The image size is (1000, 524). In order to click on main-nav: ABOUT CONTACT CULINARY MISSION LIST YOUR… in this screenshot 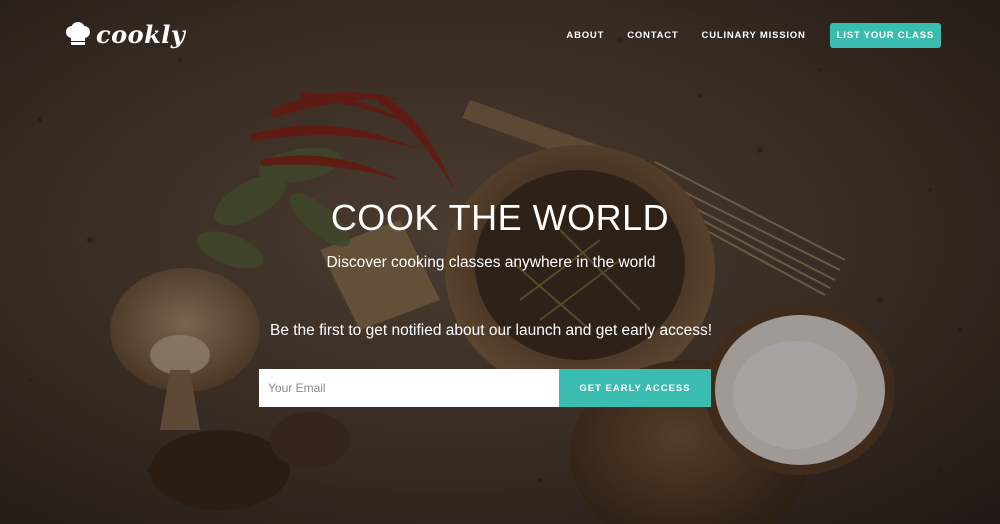, I will do `click(742, 35)`.